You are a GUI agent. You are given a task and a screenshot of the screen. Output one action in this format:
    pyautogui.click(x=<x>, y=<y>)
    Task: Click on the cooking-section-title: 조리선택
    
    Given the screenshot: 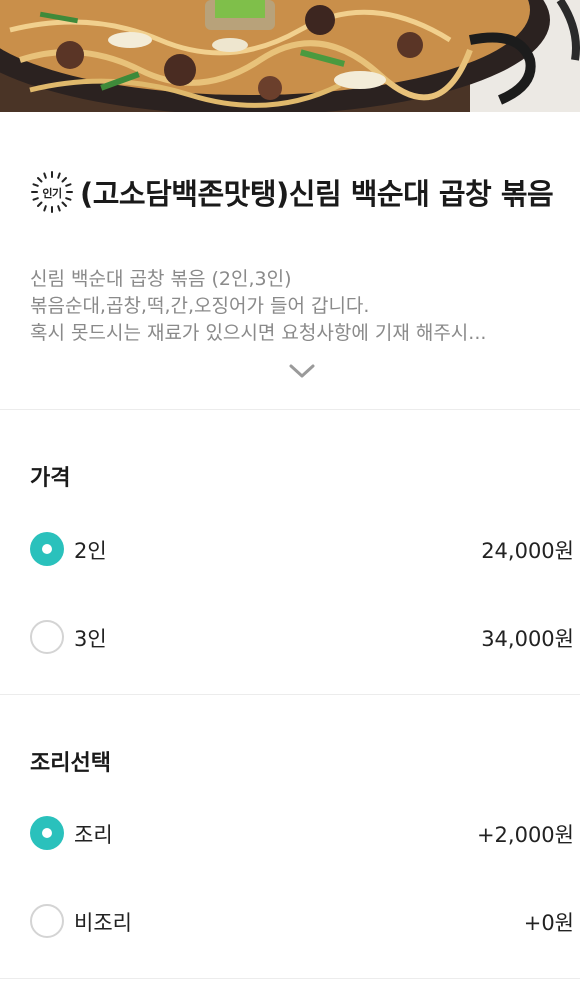 What is the action you would take?
    pyautogui.click(x=70, y=763)
    